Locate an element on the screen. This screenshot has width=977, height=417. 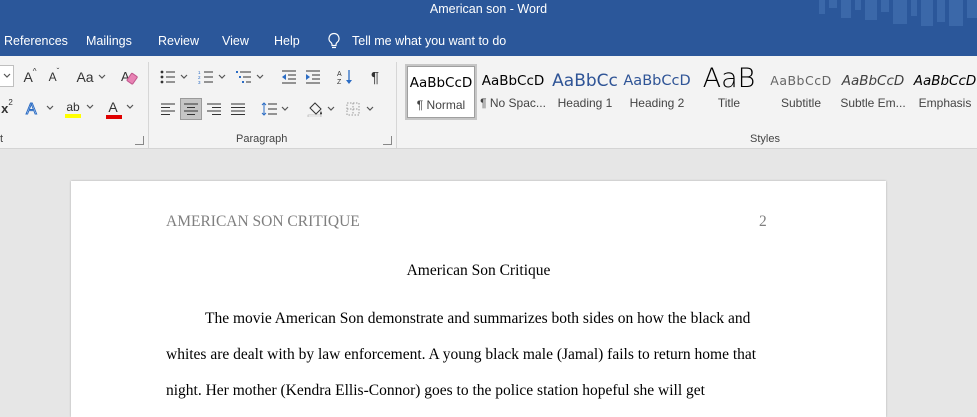
align-right-icon is located at coordinates (214, 109).